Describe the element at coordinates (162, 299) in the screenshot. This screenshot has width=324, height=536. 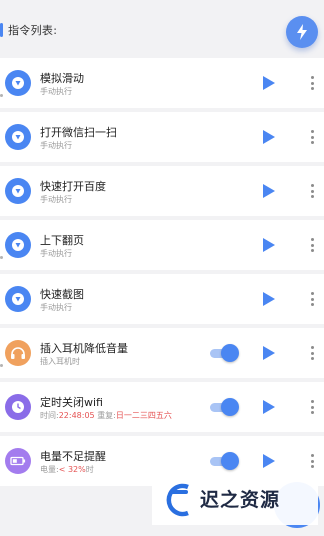
I see `command-row: 快速截图 手动执行` at that location.